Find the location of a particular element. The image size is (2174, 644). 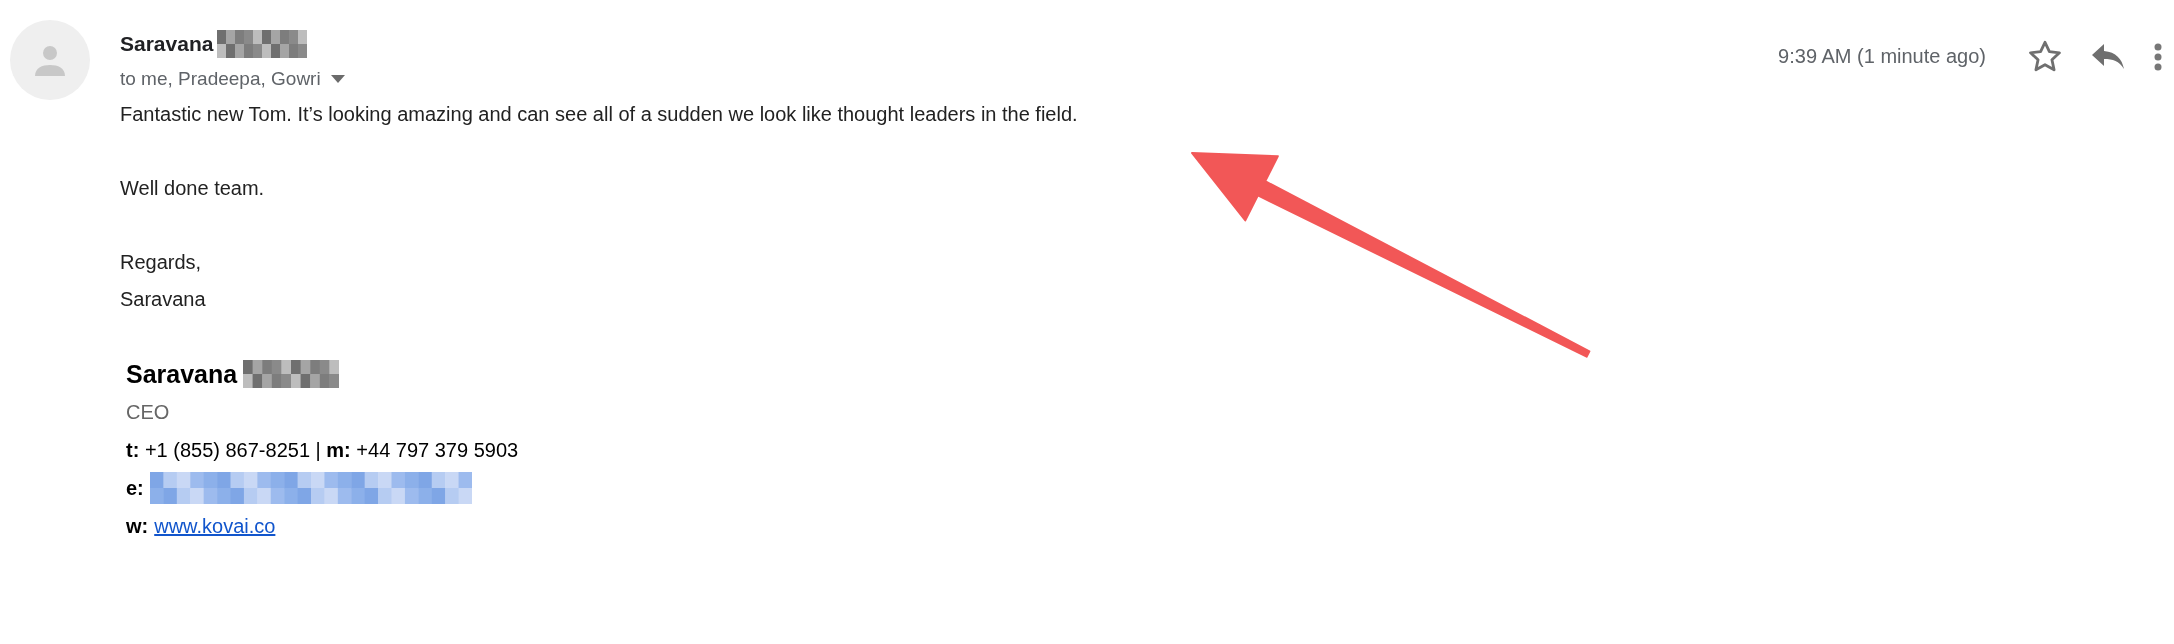

person-icon is located at coordinates (50, 60).